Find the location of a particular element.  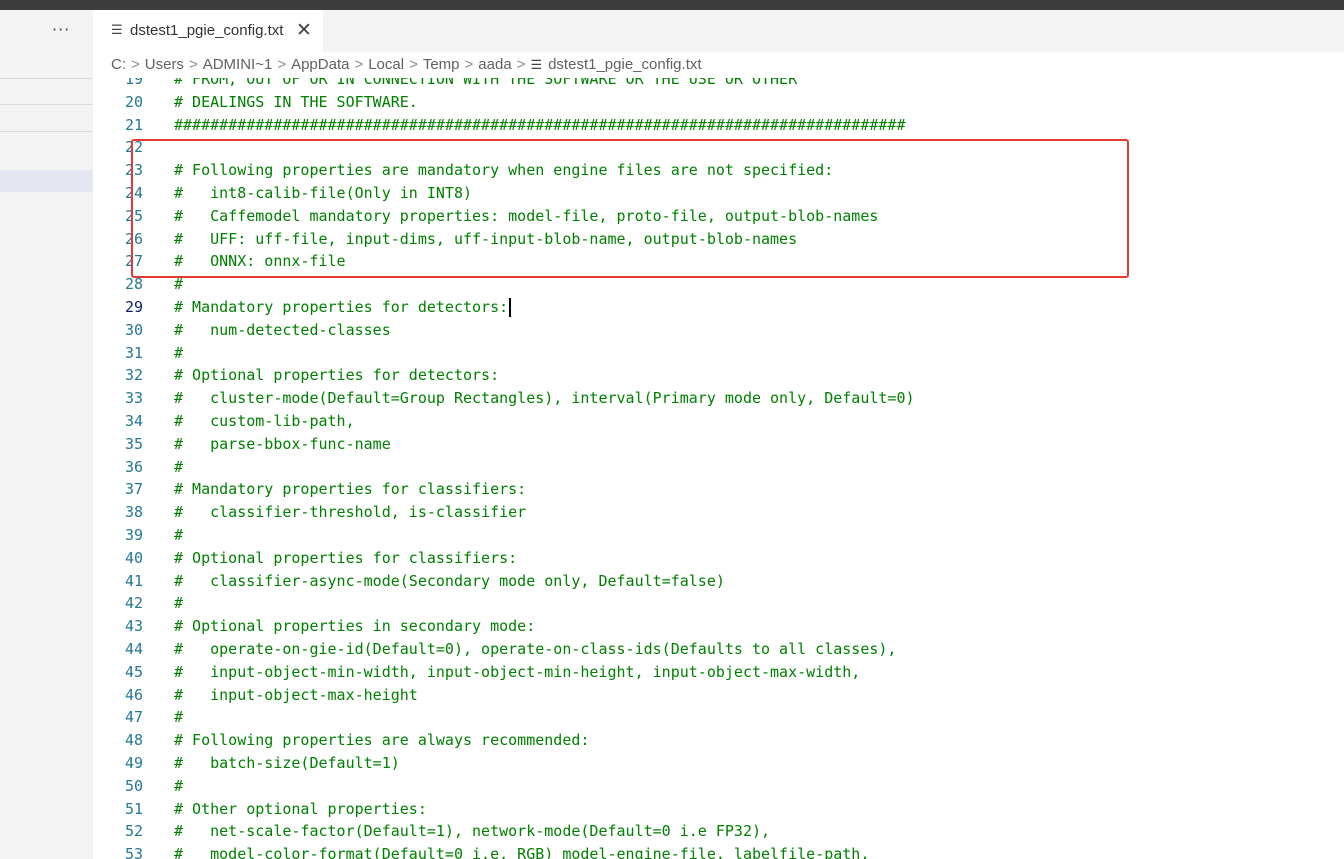

text-cursor is located at coordinates (510, 307).